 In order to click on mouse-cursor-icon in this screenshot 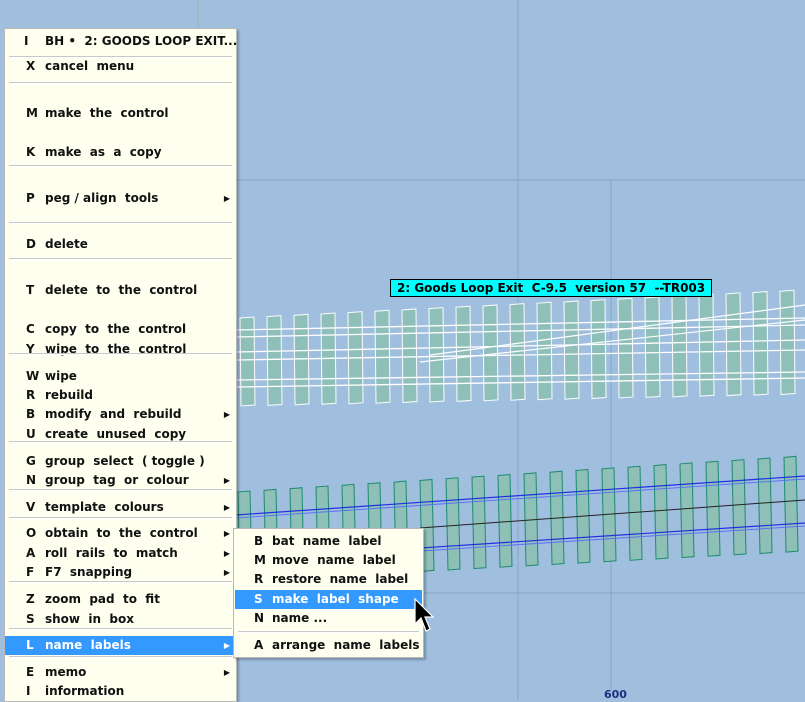, I will do `click(424, 615)`.